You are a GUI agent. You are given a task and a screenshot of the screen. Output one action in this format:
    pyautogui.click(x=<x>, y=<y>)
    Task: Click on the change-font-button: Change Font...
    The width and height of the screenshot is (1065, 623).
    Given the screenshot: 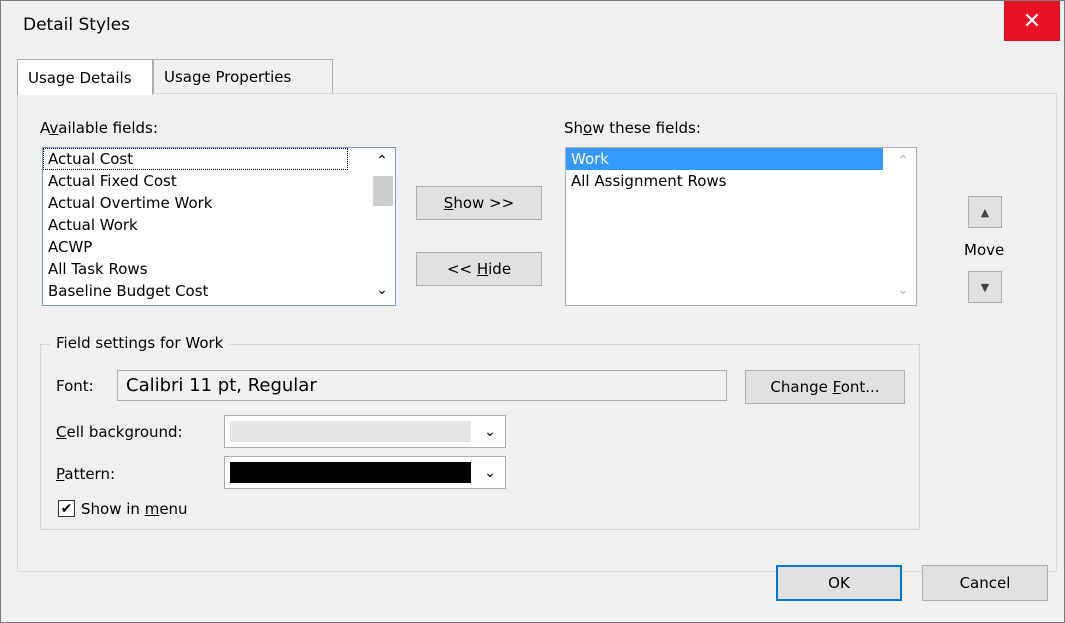 What is the action you would take?
    pyautogui.click(x=825, y=387)
    